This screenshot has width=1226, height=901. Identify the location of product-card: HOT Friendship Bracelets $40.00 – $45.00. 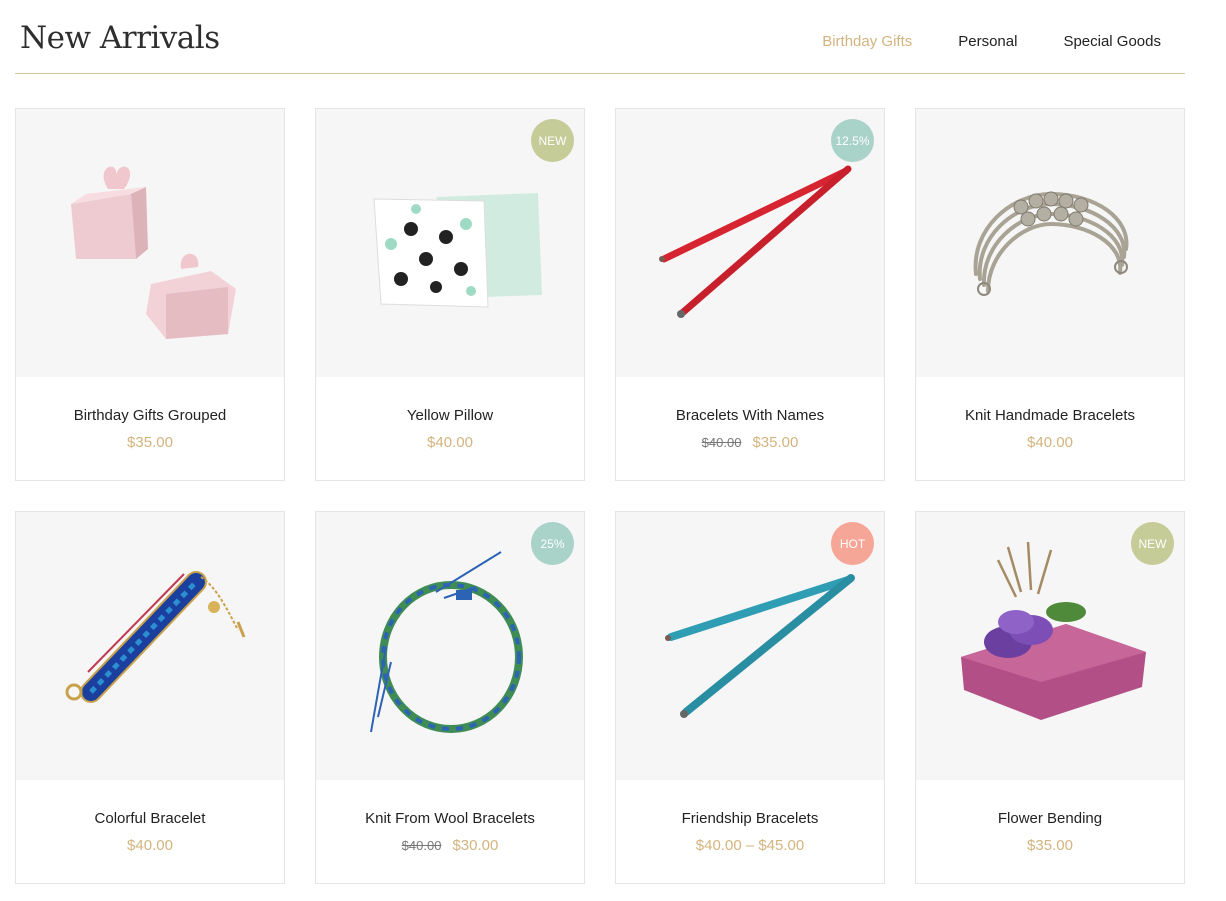
(750, 697).